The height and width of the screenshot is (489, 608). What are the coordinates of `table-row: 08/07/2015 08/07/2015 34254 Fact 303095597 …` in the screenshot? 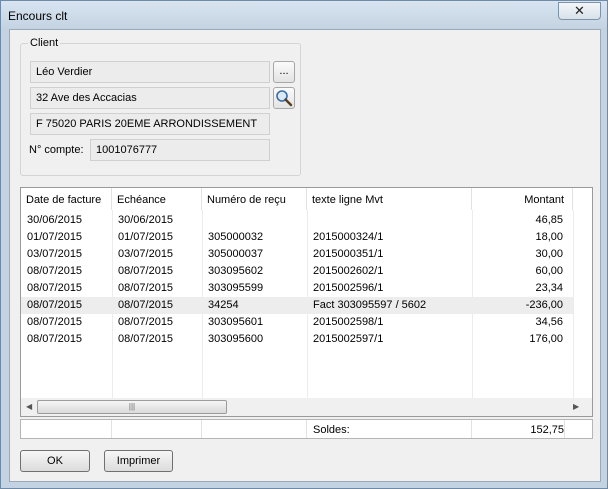 It's located at (297, 305).